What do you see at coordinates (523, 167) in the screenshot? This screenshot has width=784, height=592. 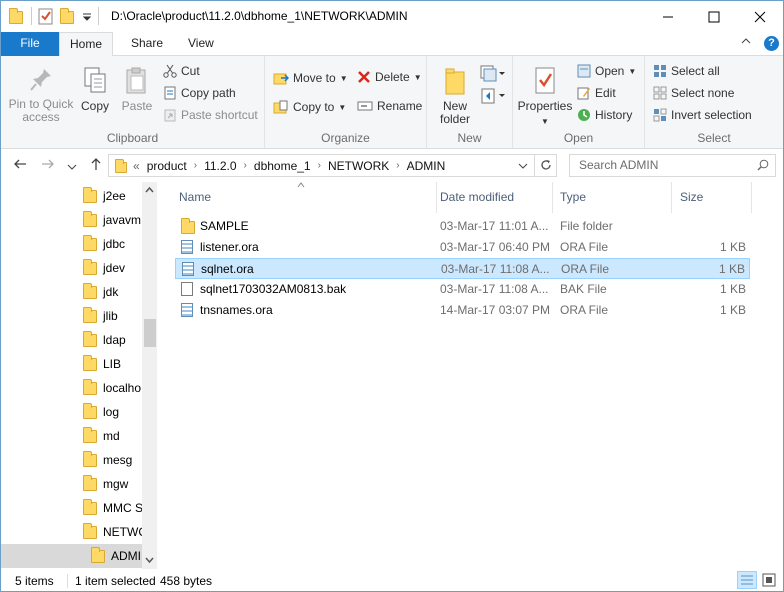 I see `address-dropdown-button` at bounding box center [523, 167].